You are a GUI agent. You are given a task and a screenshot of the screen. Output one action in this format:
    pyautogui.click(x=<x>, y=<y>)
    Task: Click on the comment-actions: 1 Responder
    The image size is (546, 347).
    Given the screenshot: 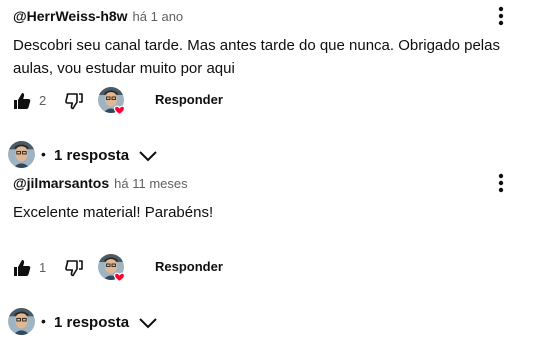 What is the action you would take?
    pyautogui.click(x=273, y=269)
    